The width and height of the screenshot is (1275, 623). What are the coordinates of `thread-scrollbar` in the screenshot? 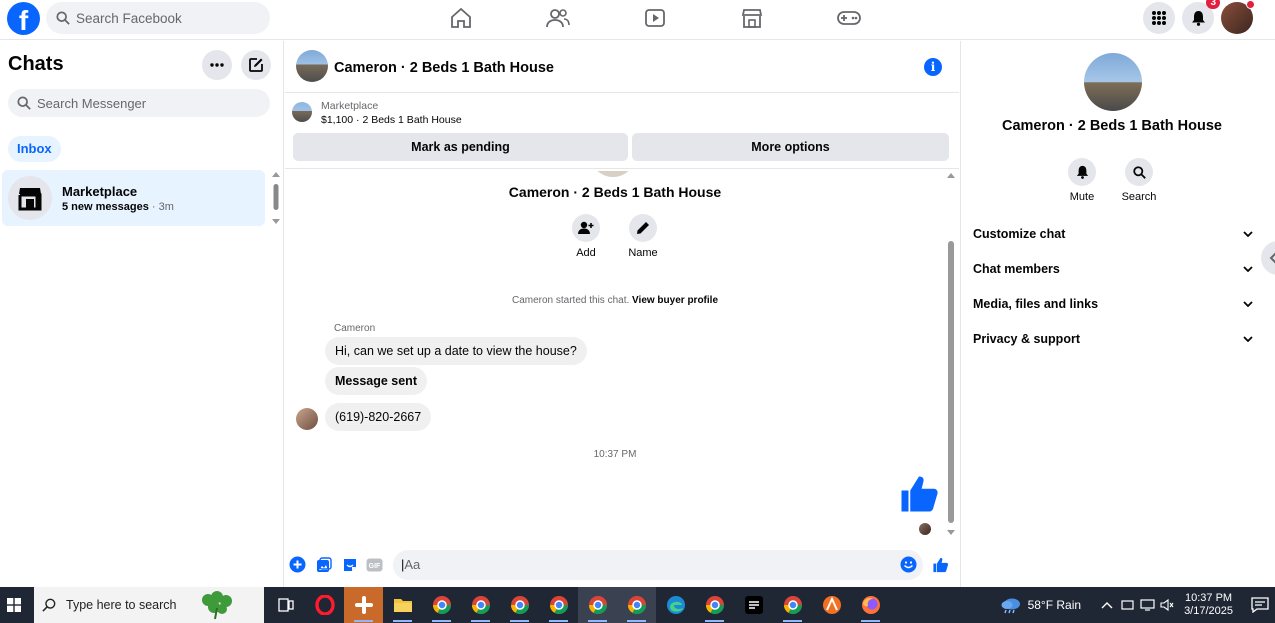 It's located at (951, 359).